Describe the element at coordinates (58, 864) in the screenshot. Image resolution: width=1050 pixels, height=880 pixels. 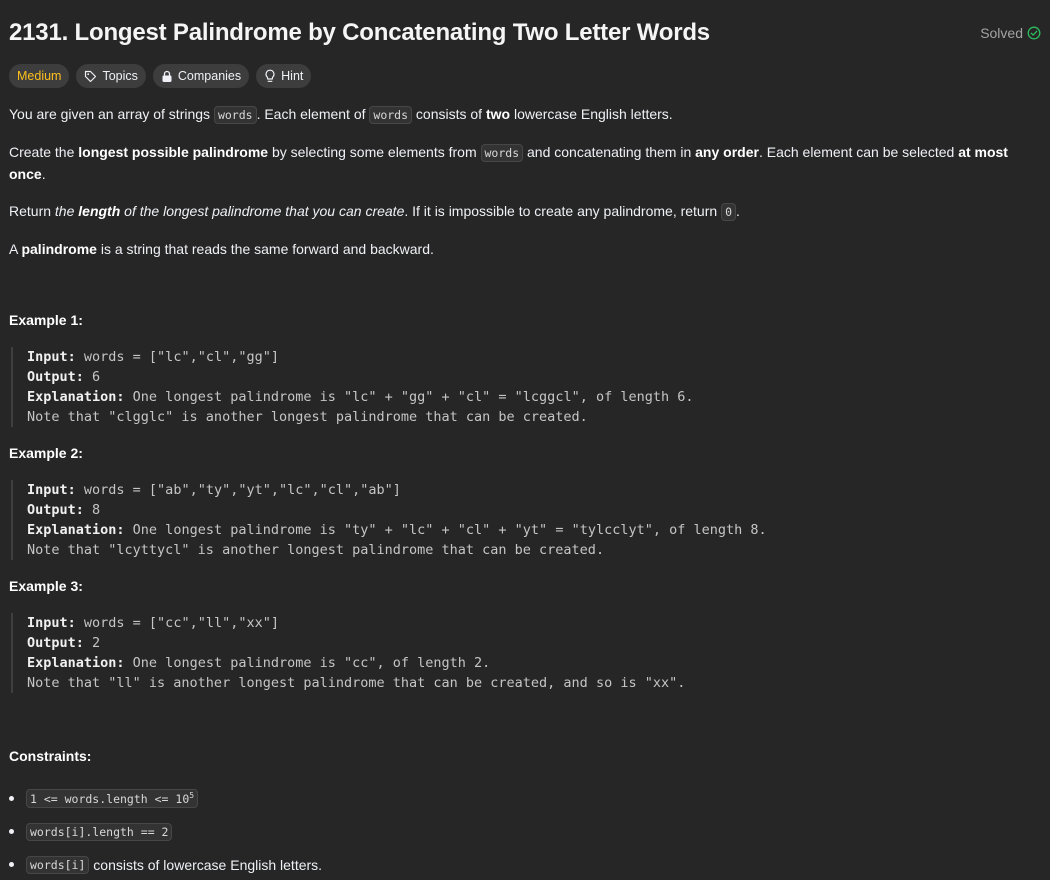
I see `inline-code: words[i]` at that location.